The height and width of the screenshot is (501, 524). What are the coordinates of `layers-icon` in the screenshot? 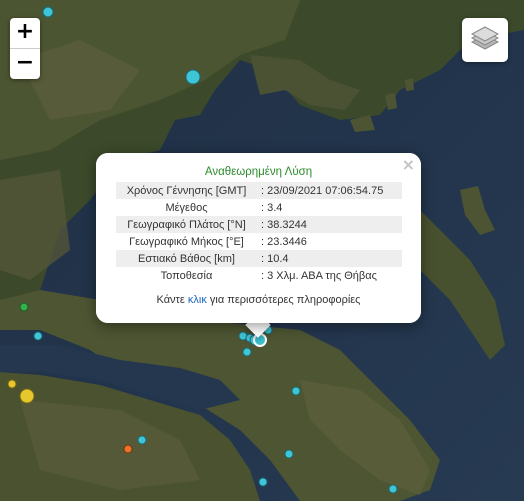 It's located at (485, 38).